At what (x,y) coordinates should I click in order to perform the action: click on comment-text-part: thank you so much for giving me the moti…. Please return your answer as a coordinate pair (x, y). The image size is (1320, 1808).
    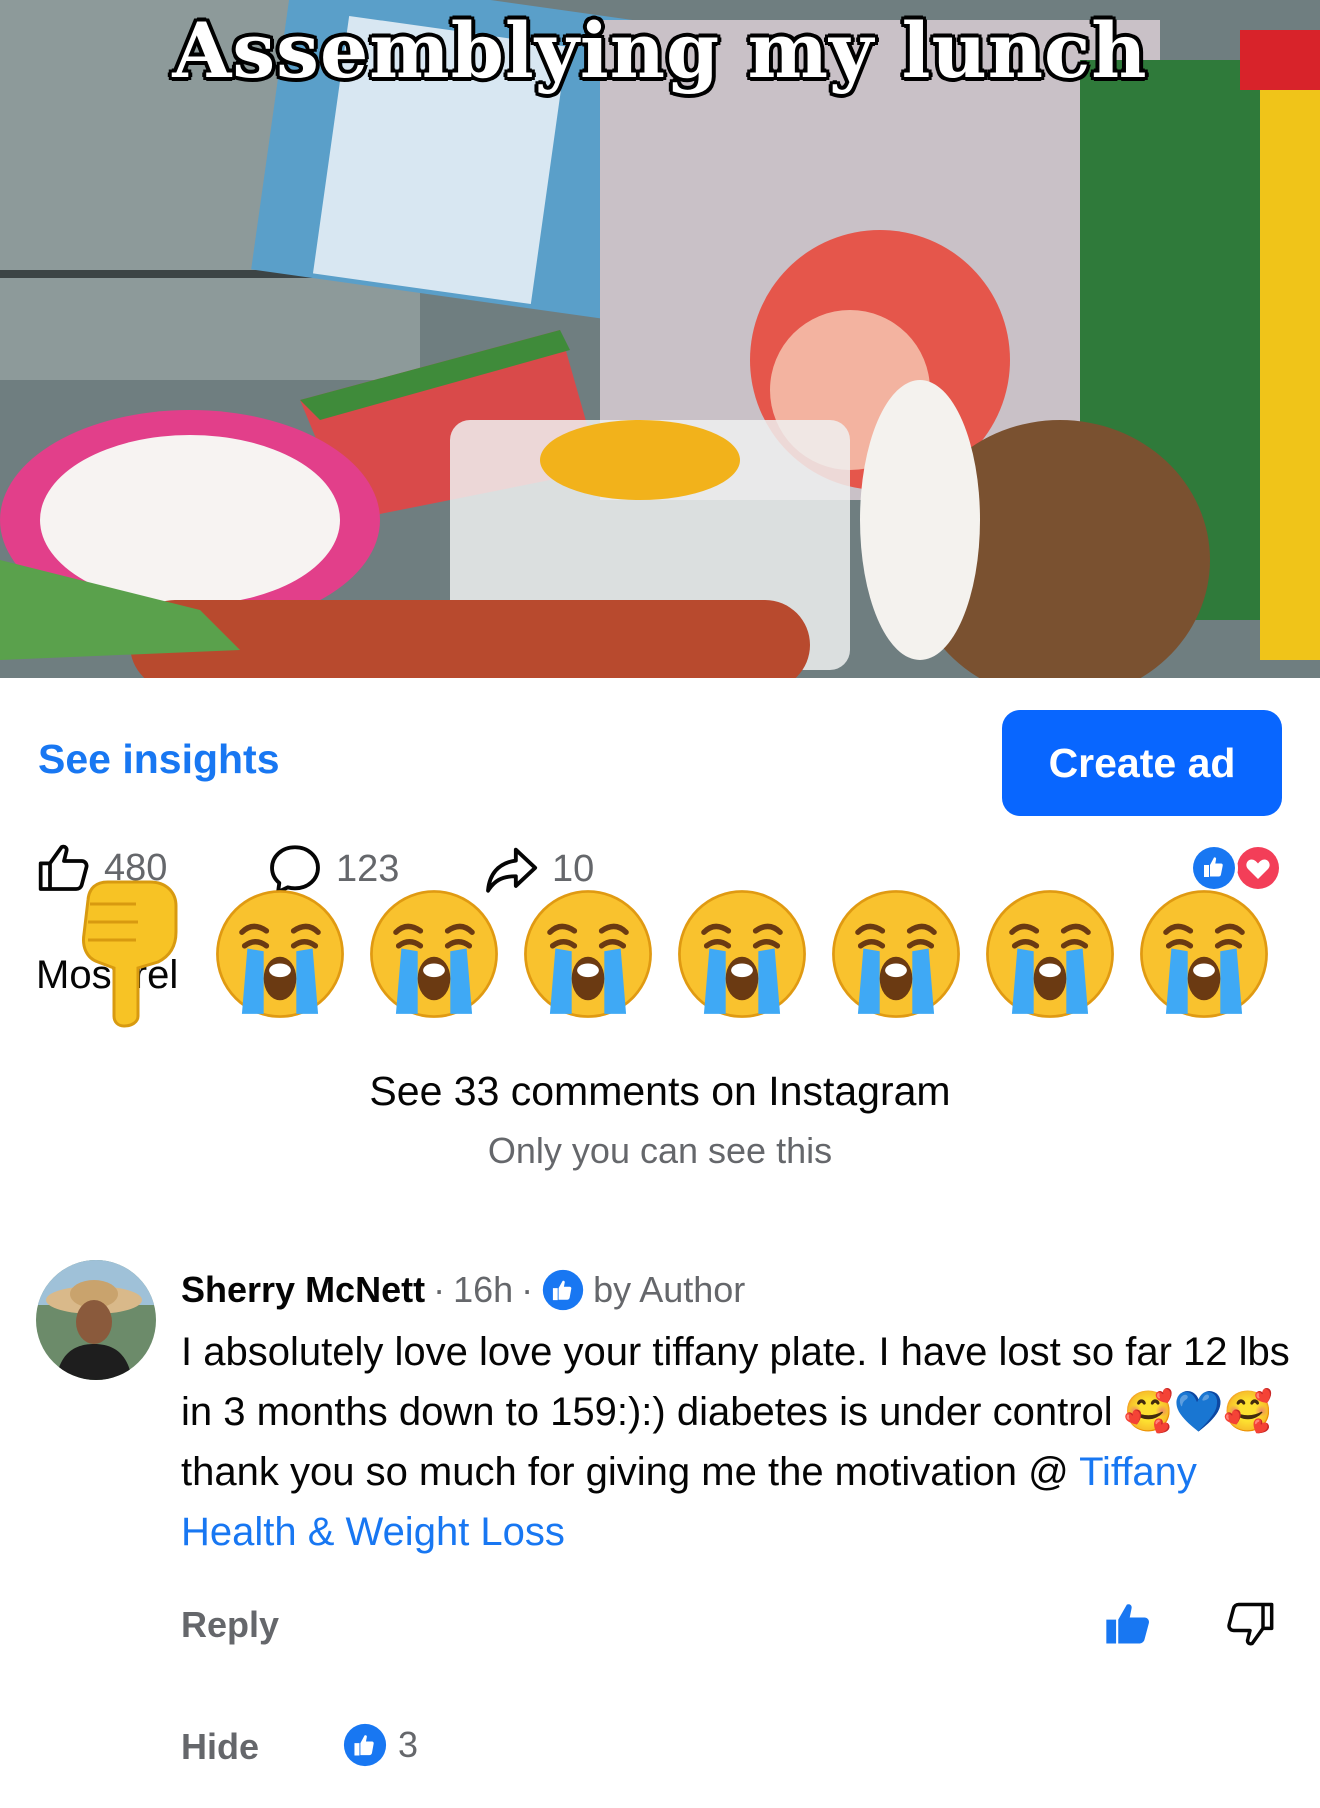
    Looking at the image, I should click on (630, 1472).